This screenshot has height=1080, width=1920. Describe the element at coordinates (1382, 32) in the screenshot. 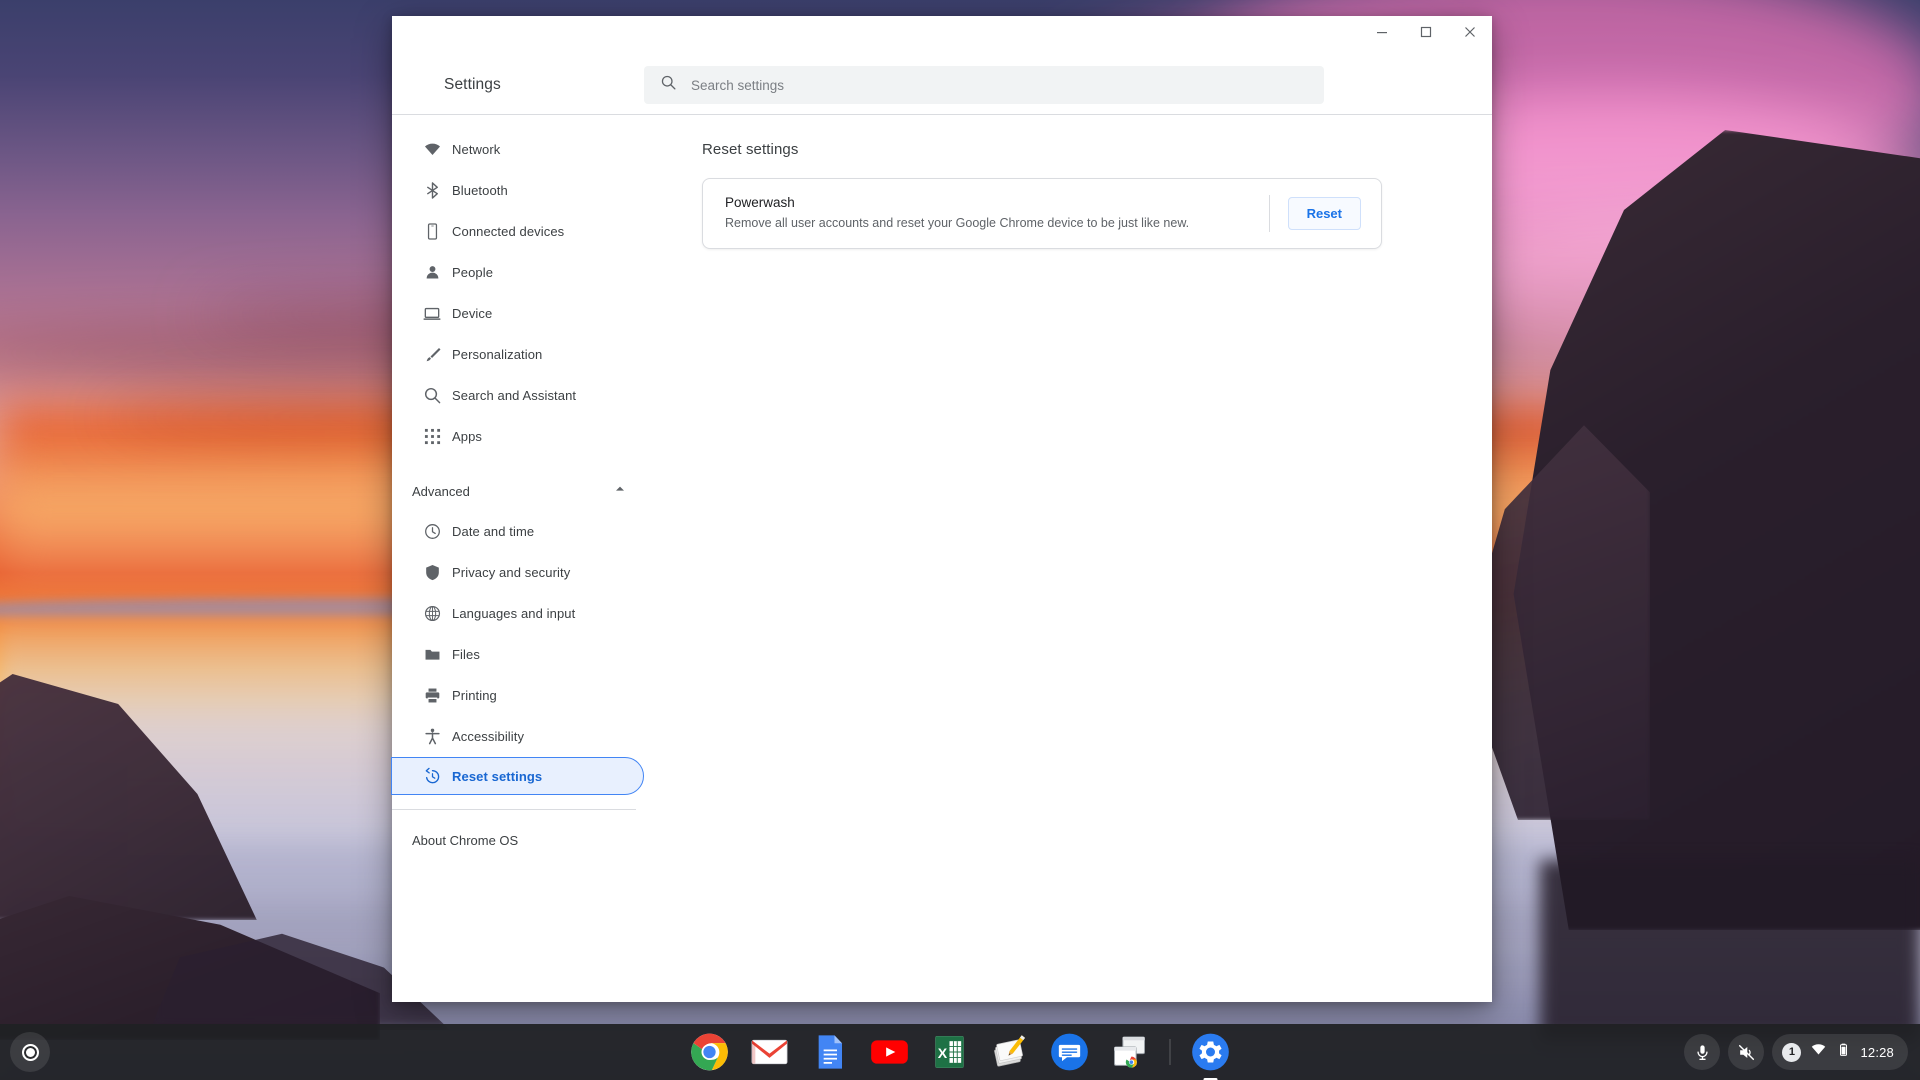

I see `minimize-button` at that location.